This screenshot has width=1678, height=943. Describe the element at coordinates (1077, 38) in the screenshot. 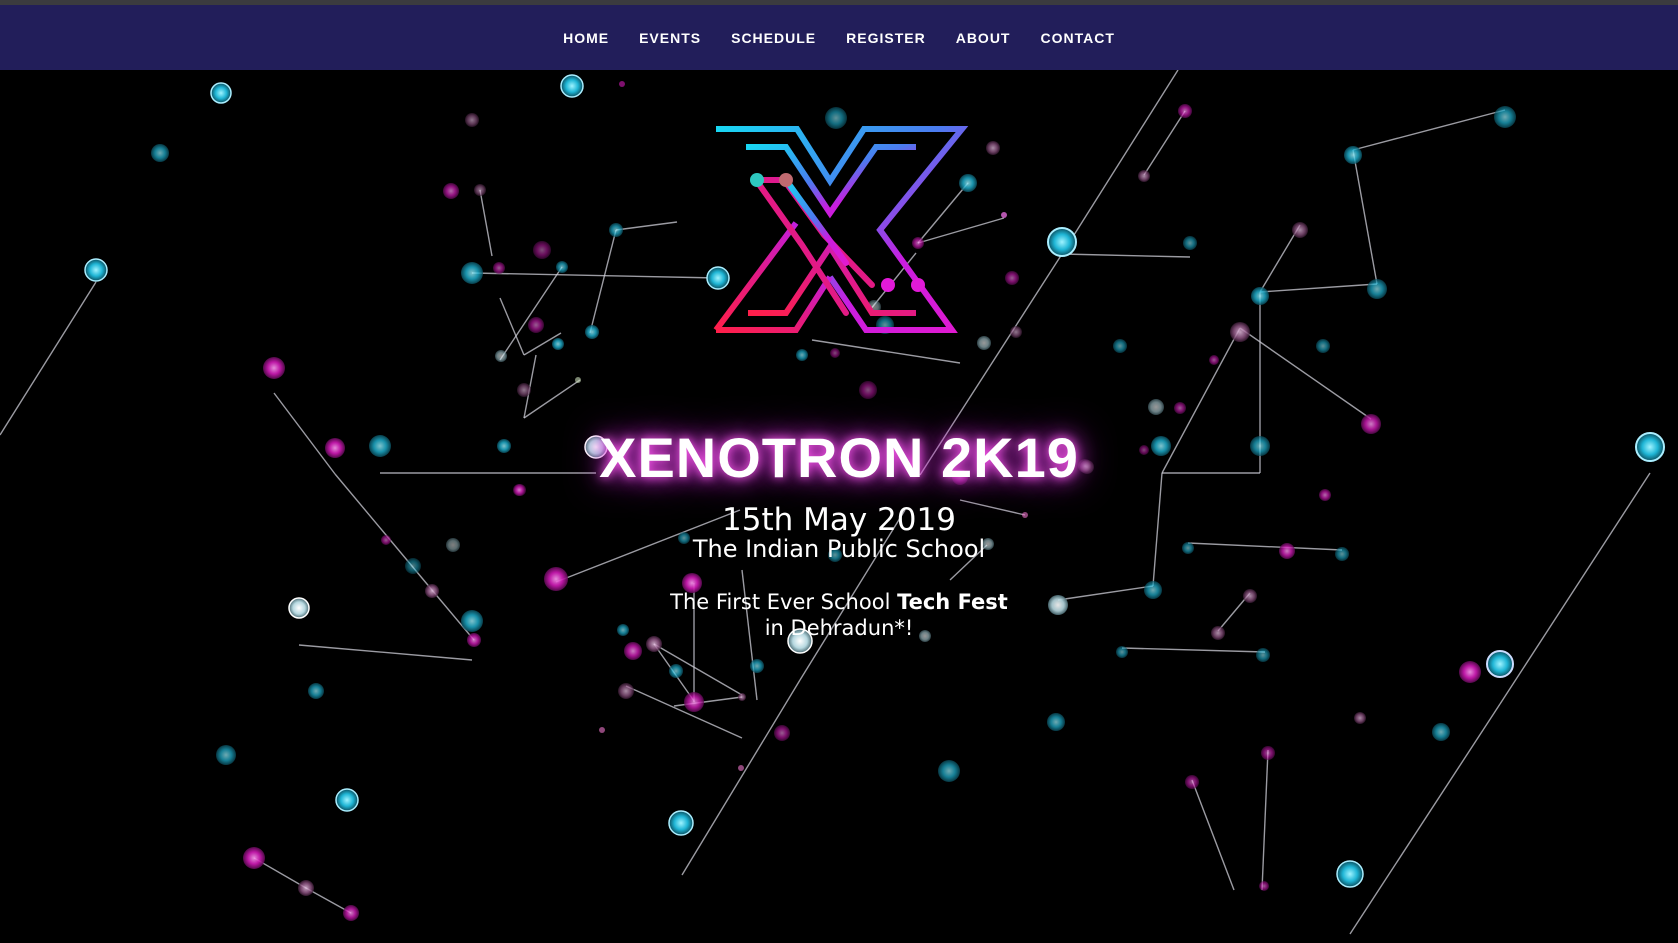

I see `nav-contact: CONTACT` at that location.